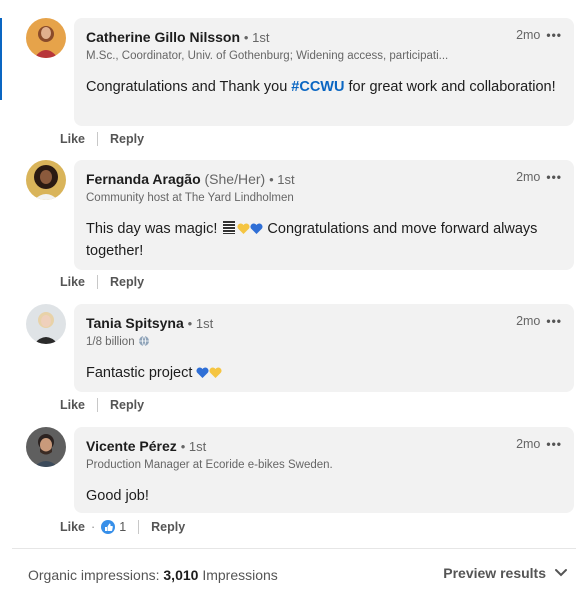 The height and width of the screenshot is (597, 576). Describe the element at coordinates (143, 341) in the screenshot. I see `globe-icon` at that location.